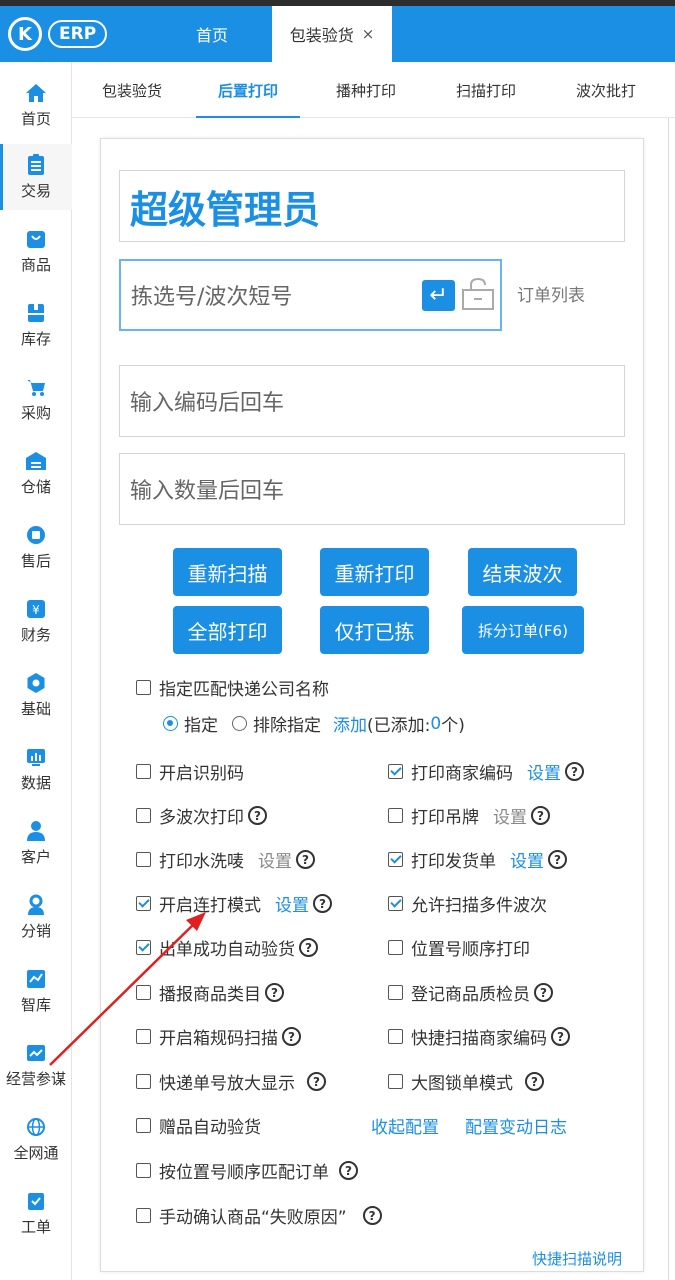 Image resolution: width=675 pixels, height=1280 pixels. Describe the element at coordinates (36, 547) in the screenshot. I see `sidebar-item-aftersale: 售后` at that location.